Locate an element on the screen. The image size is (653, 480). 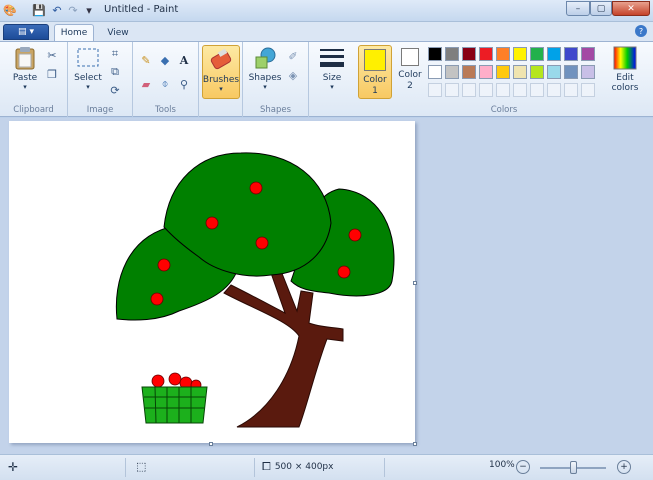
tools-group-label: Tools is located at coordinates (165, 110).